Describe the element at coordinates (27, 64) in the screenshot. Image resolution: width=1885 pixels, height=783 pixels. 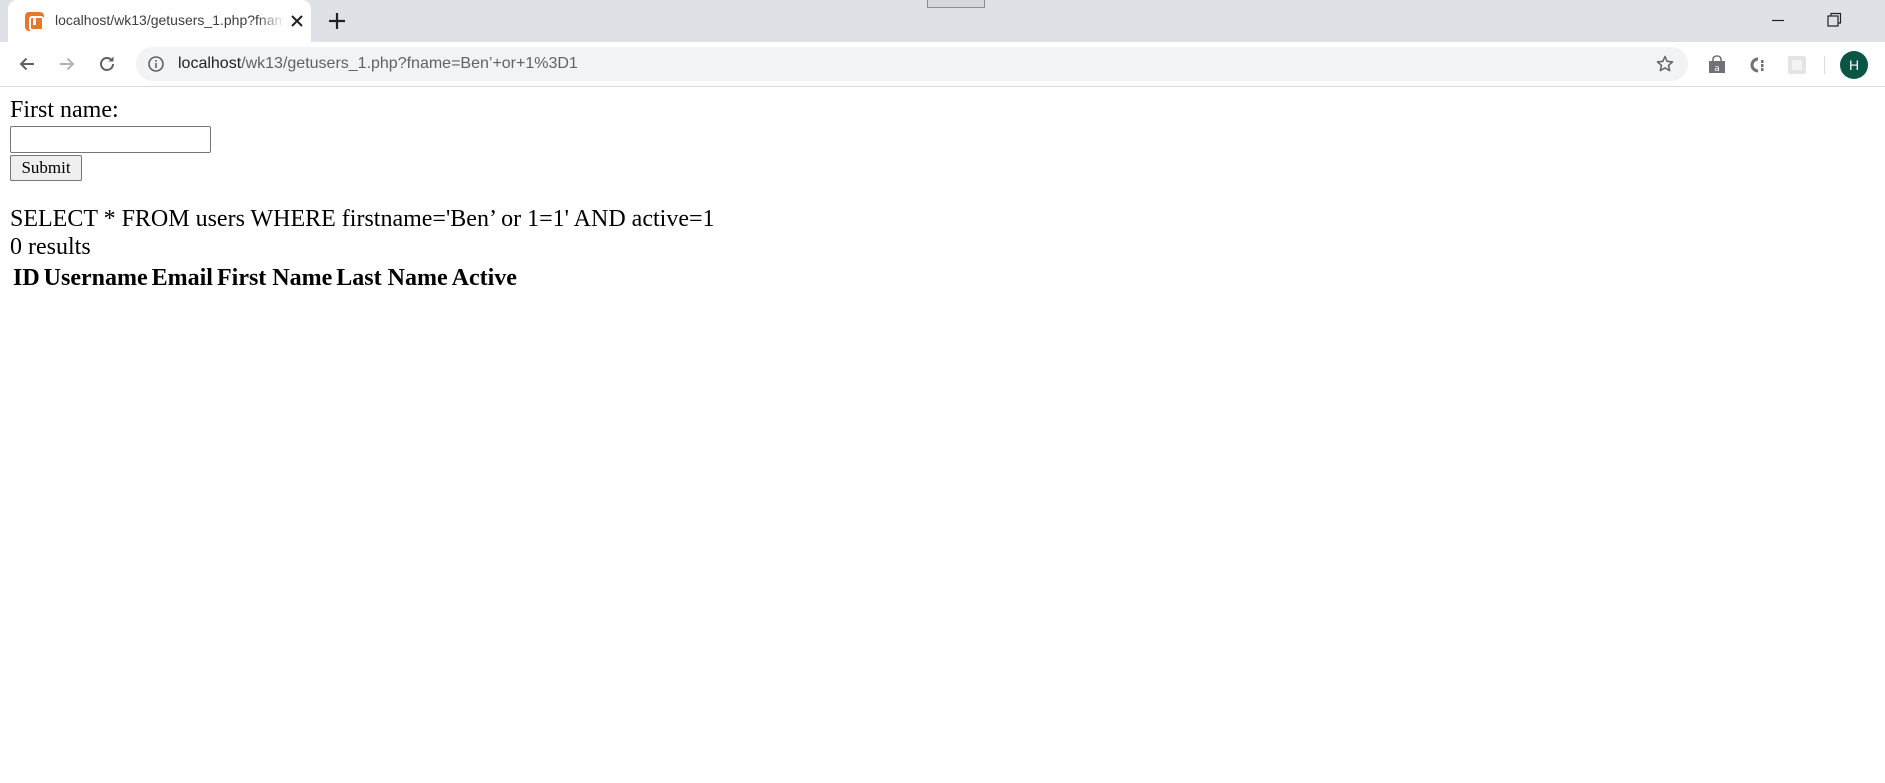
I see `back-arrow-icon` at that location.